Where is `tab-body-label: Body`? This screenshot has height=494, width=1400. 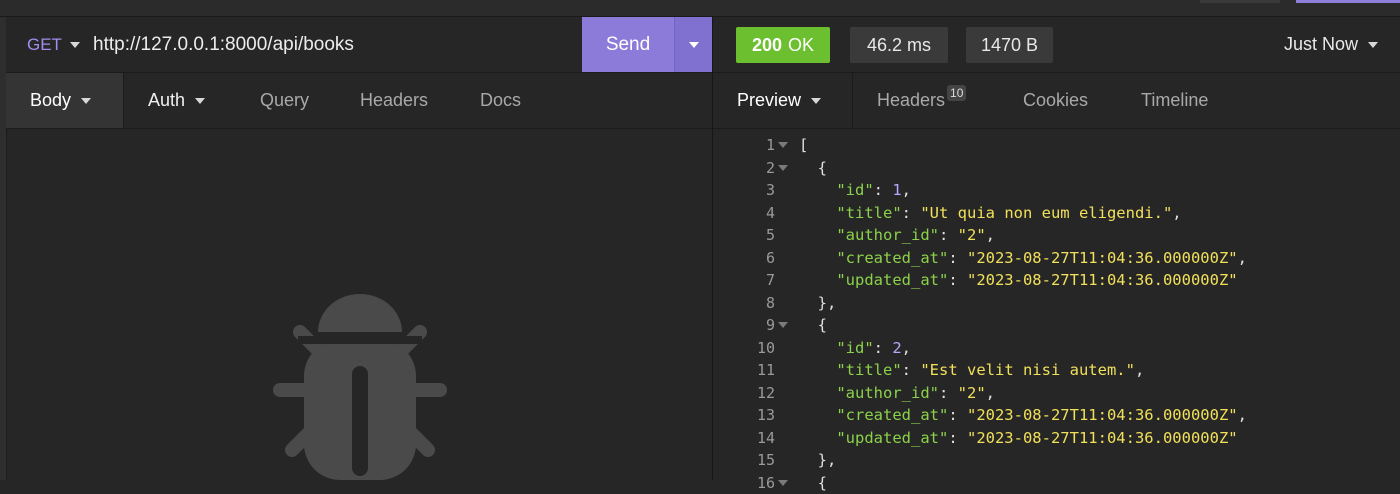 tab-body-label: Body is located at coordinates (51, 100).